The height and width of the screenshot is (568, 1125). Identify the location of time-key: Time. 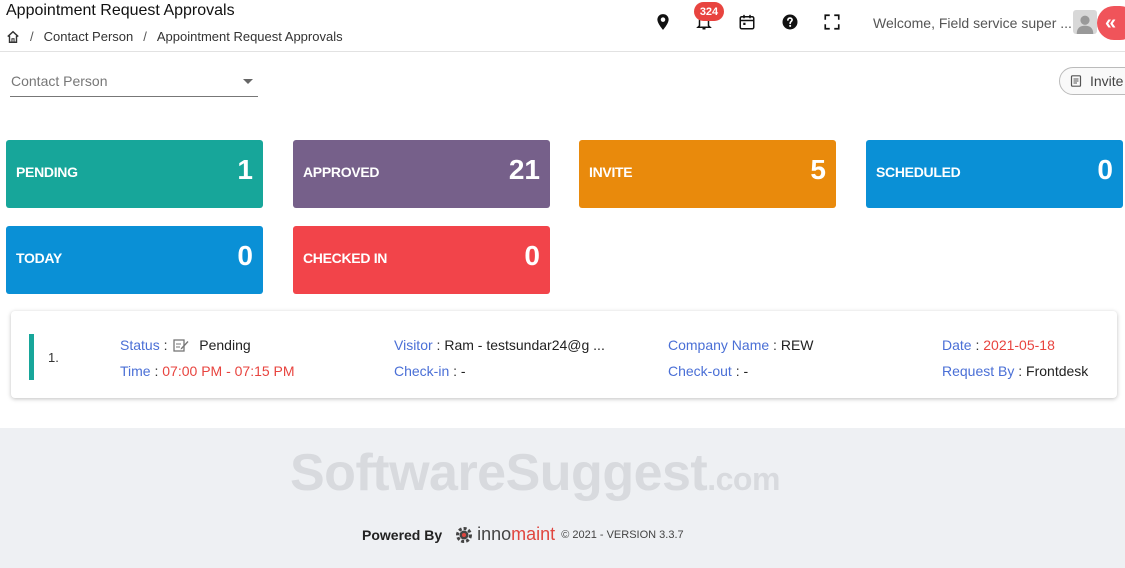
(135, 371).